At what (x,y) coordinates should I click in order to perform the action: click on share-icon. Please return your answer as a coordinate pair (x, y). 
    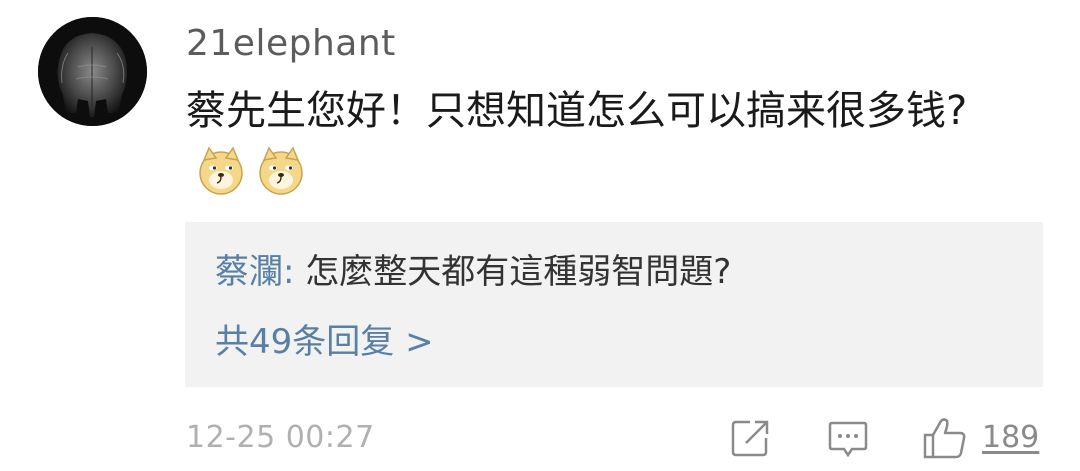
    Looking at the image, I should click on (750, 438).